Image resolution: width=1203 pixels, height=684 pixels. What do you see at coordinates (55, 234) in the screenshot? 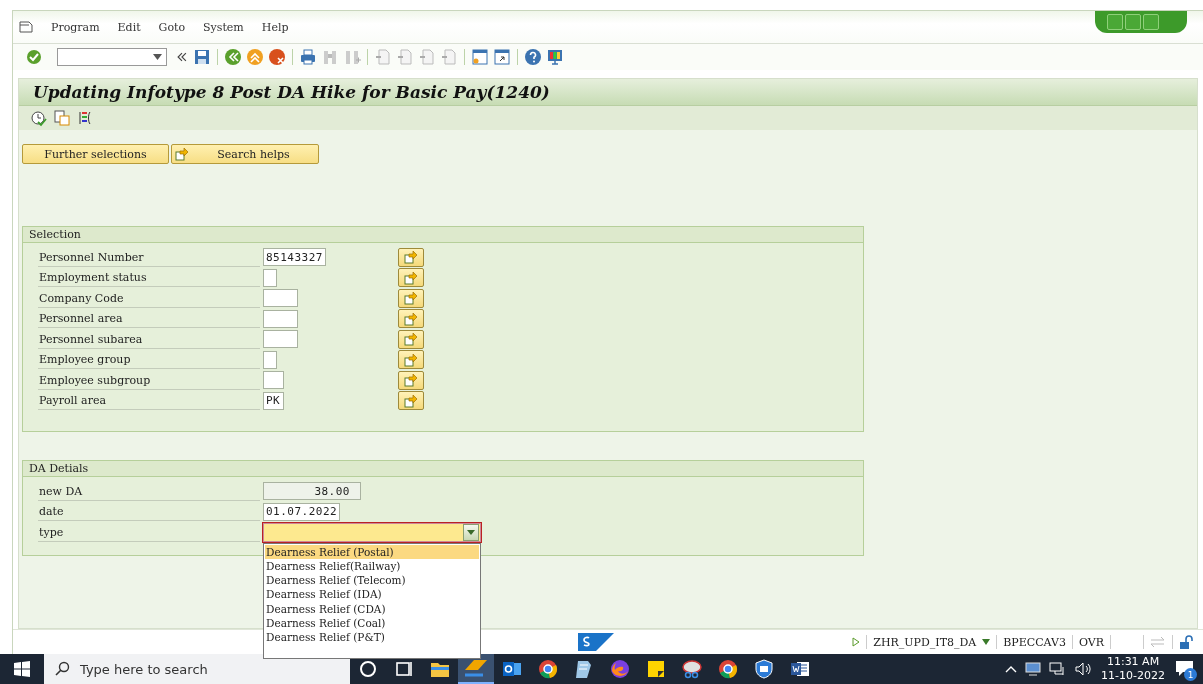
I see `group-title: Selection` at bounding box center [55, 234].